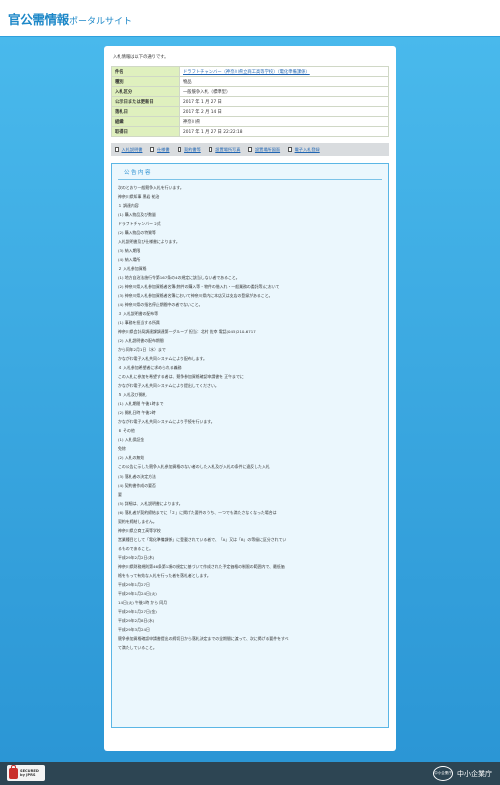 Image resolution: width=500 pixels, height=785 pixels. Describe the element at coordinates (137, 611) in the screenshot. I see `notice-line: 平成29年1月27日(金)` at that location.